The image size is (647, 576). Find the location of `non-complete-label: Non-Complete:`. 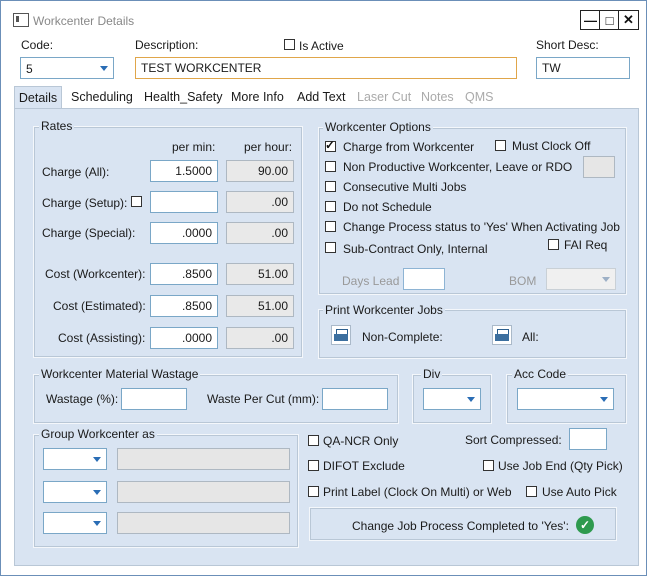

non-complete-label: Non-Complete: is located at coordinates (402, 337).